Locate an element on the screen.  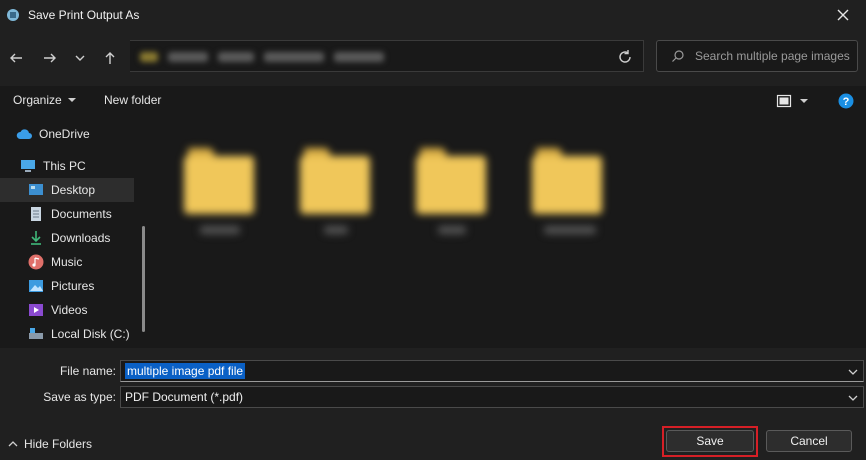
videos-icon is located at coordinates (36, 310).